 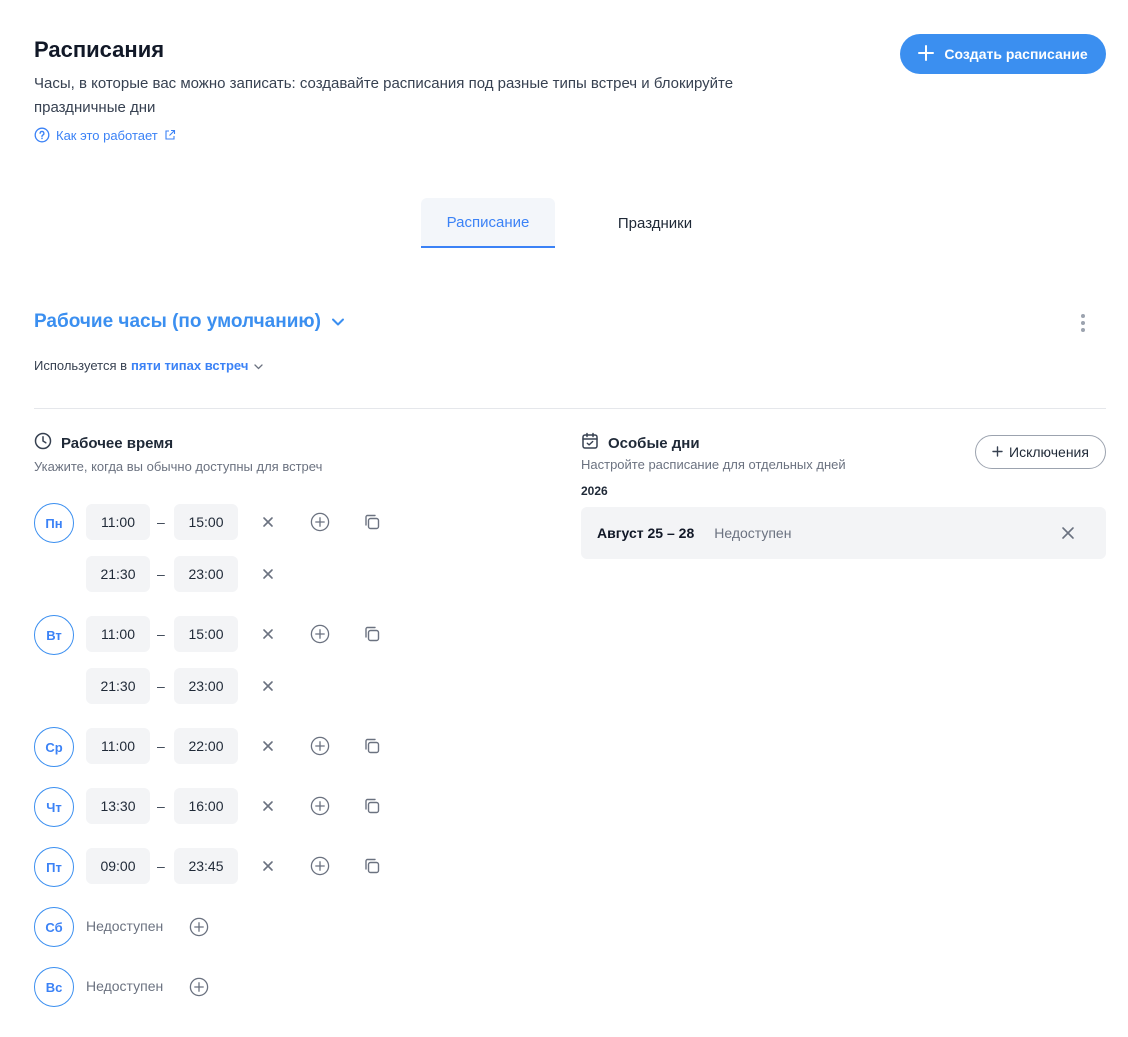 I want to click on day-badge: Вс, so click(x=54, y=987).